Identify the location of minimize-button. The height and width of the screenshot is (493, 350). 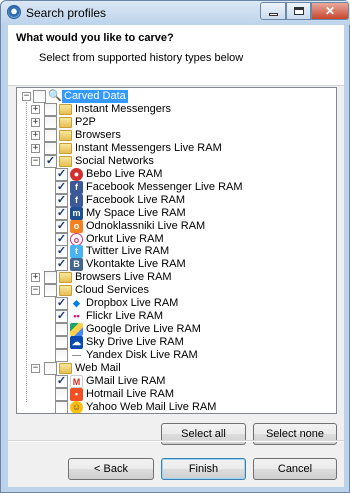
(273, 11).